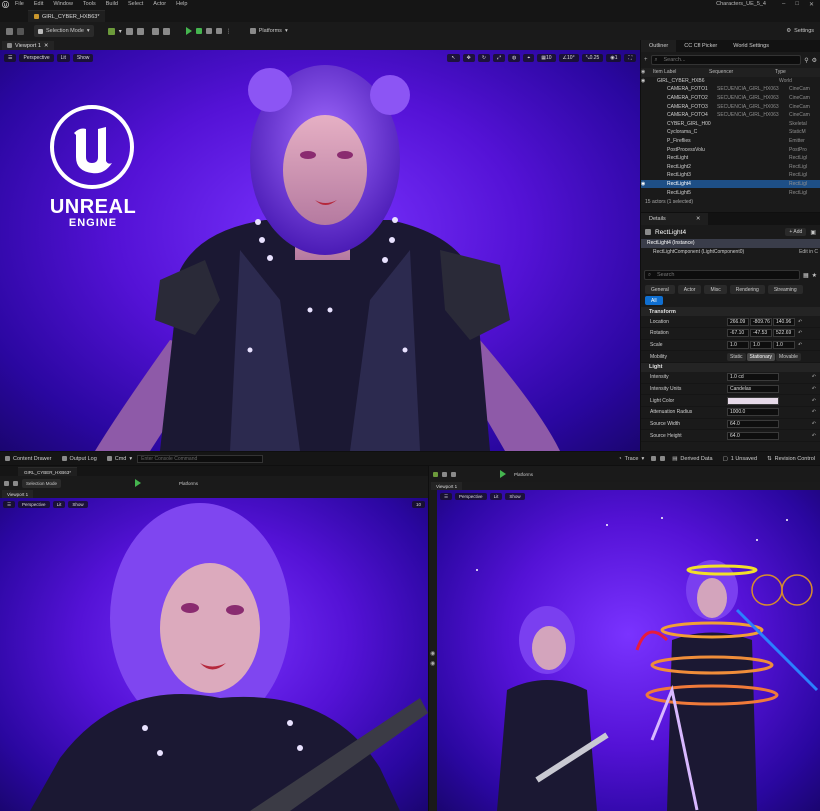  Describe the element at coordinates (814, 275) in the screenshot. I see `favorite-star-icon: ★` at that location.